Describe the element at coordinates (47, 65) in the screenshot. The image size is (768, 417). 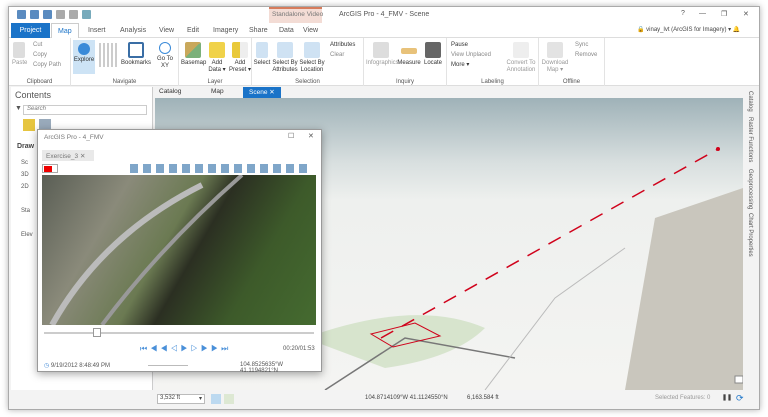
I see `copy-path-button: Copy Path` at that location.